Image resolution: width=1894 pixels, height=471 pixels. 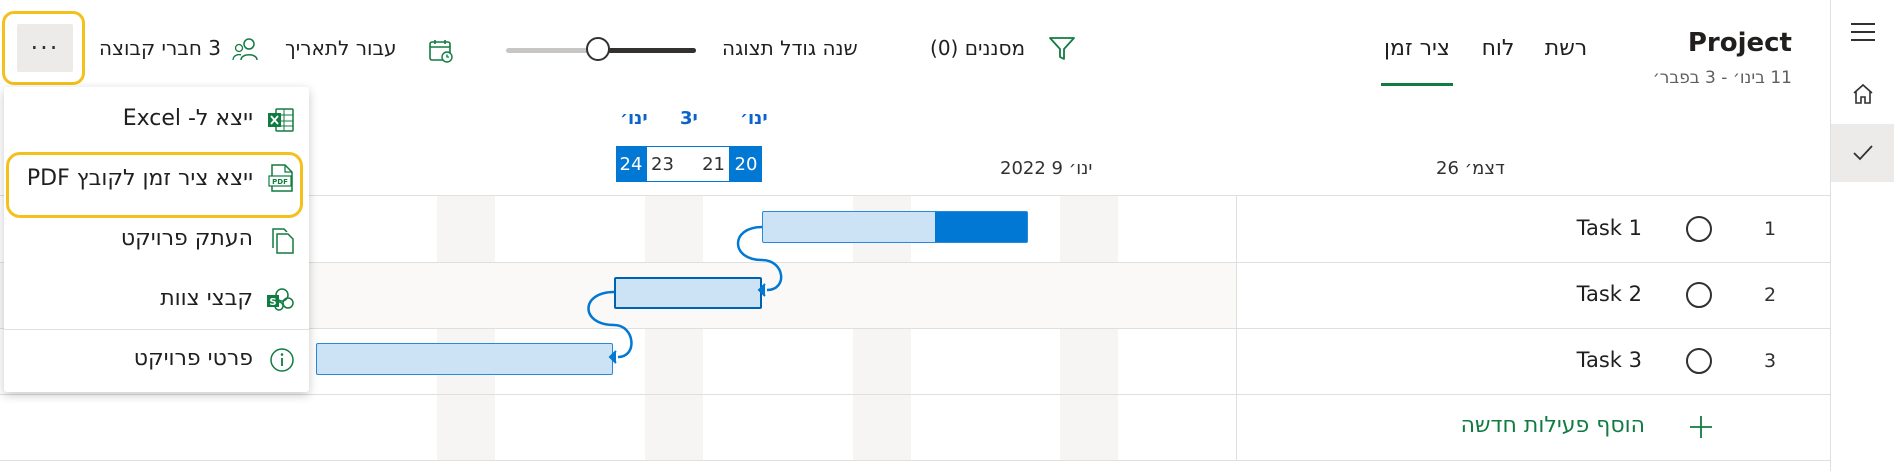 I want to click on menu-divider, so click(x=156, y=329).